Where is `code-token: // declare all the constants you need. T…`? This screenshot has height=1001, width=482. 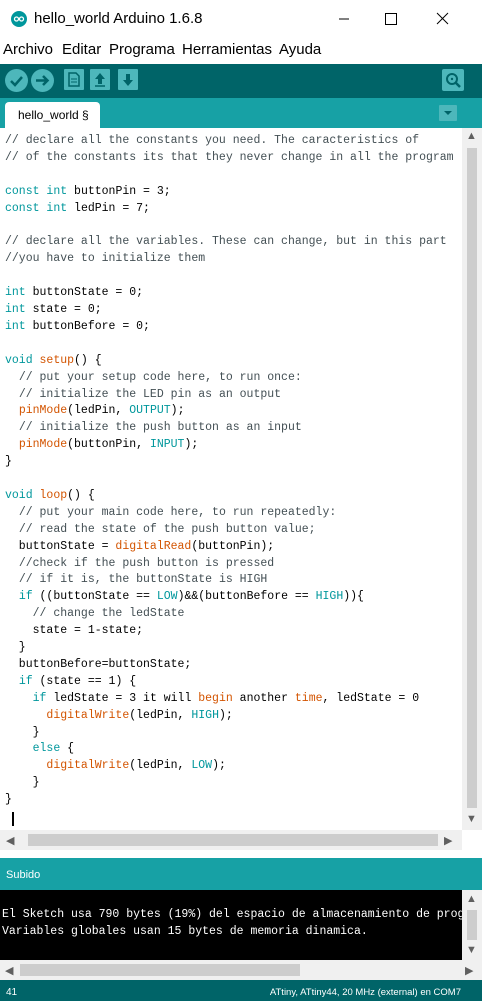 code-token: // declare all the constants you need. T… is located at coordinates (212, 140).